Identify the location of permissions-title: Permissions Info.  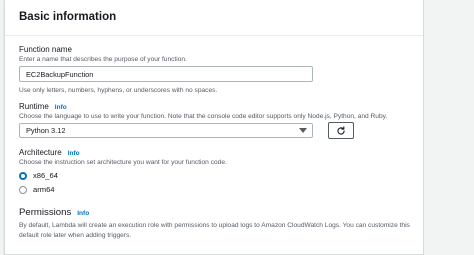
(54, 212).